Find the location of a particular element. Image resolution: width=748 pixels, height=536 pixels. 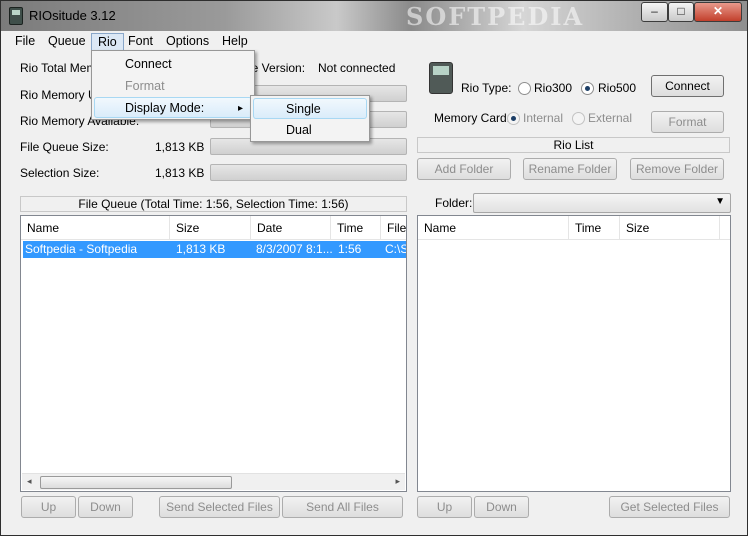

send-selected-files-button: Send Selected Files is located at coordinates (219, 507).